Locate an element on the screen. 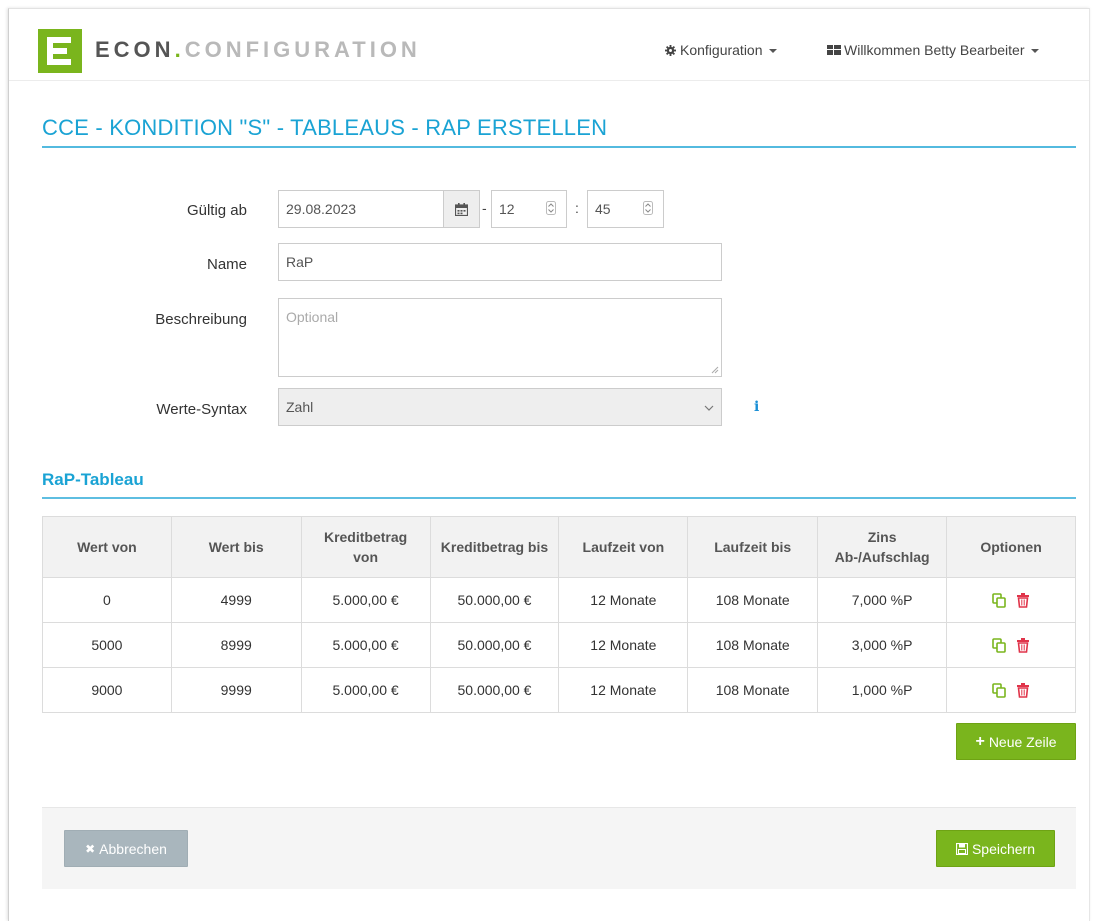 The image size is (1098, 921). col-header: Laufzeit bis is located at coordinates (753, 547).